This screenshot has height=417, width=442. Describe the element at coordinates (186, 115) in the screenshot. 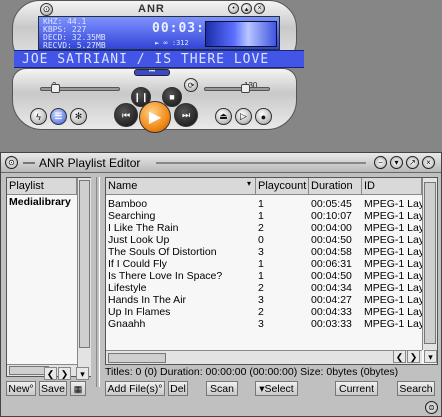

I see `next-button: ⏭` at that location.